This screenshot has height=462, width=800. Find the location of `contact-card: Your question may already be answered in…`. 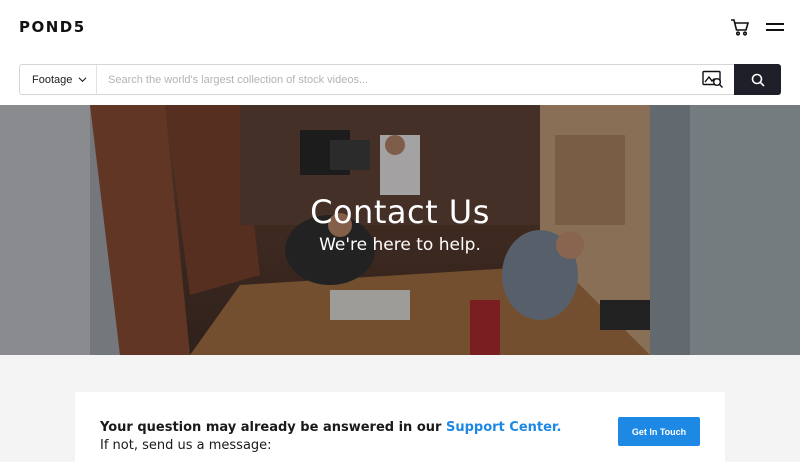

contact-card: Your question may already be answered in… is located at coordinates (400, 427).